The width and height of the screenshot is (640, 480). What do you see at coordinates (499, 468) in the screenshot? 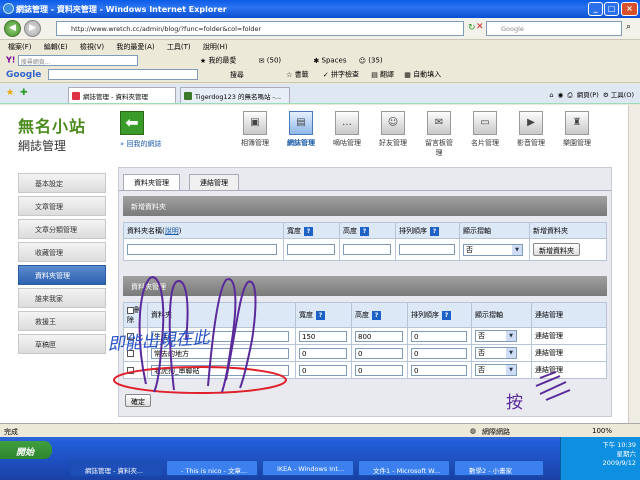
I see `taskbar-item-paint: 數學2 - 小畫家` at bounding box center [499, 468].